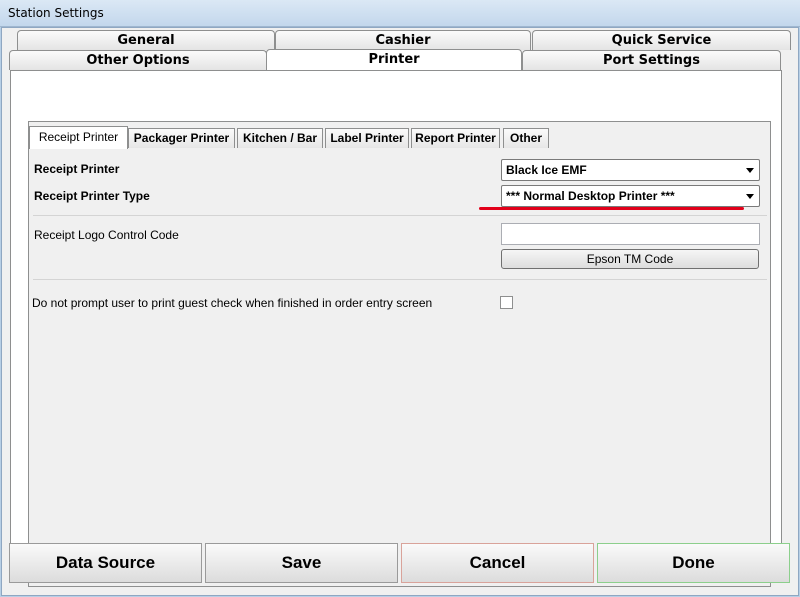  What do you see at coordinates (590, 196) in the screenshot?
I see `receipt-printer-type-value: *** Normal Desktop Printer ***` at bounding box center [590, 196].